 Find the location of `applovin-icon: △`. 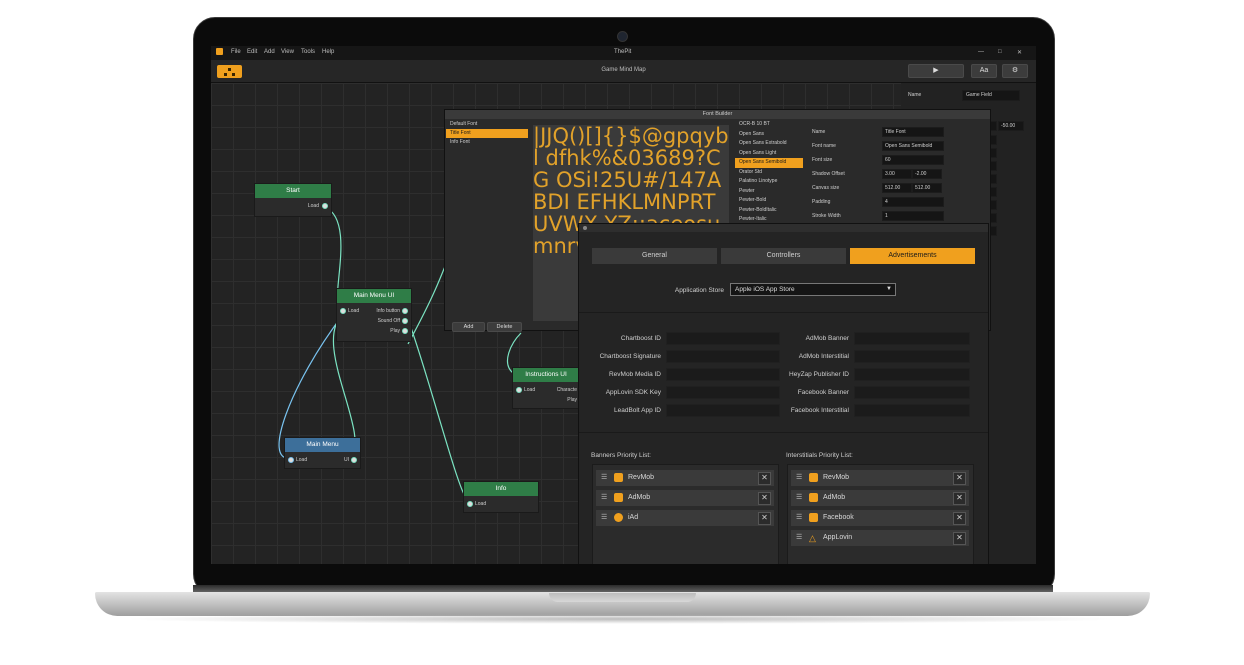

applovin-icon: △ is located at coordinates (812, 538).